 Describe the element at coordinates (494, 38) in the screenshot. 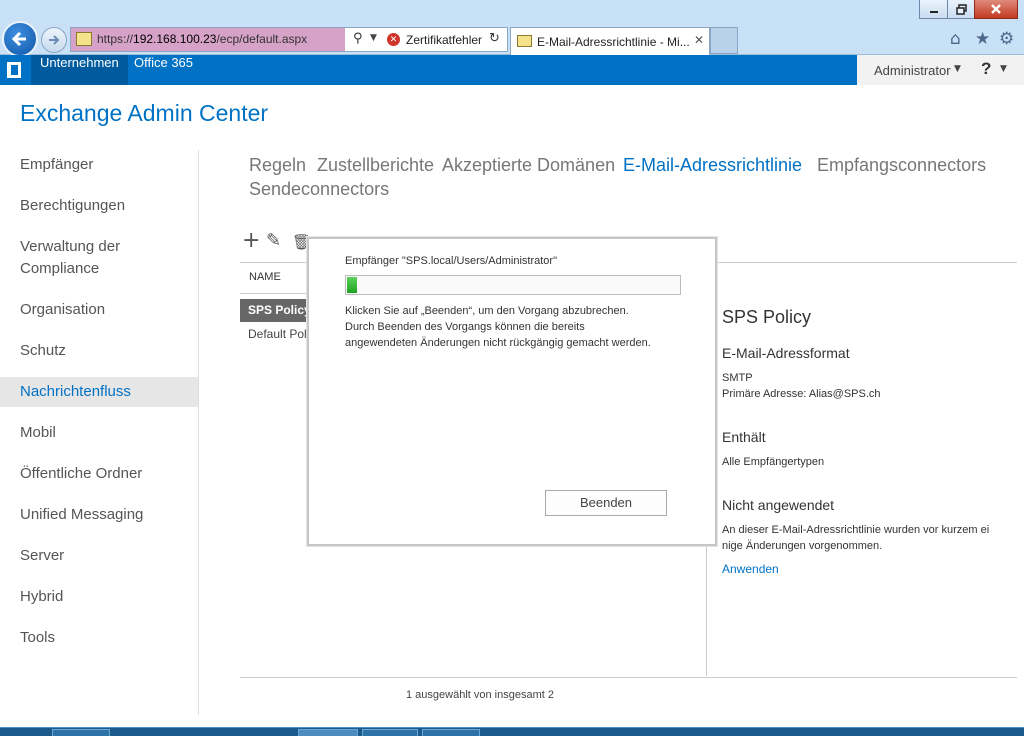

I see `refresh-icon: ↻` at that location.